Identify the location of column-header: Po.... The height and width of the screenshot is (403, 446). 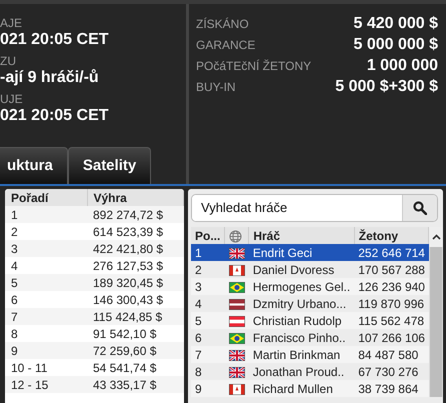
(208, 235).